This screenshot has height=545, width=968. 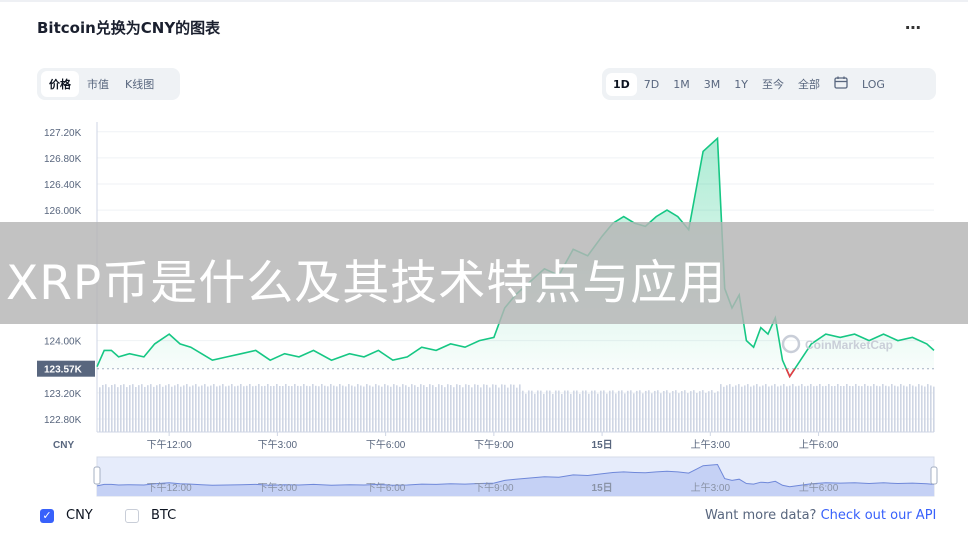 What do you see at coordinates (515, 476) in the screenshot?
I see `range-navigator: 下午12:00 下午3:00 下午6:00 下午9:00 15日 上午3:00 上午6:00` at bounding box center [515, 476].